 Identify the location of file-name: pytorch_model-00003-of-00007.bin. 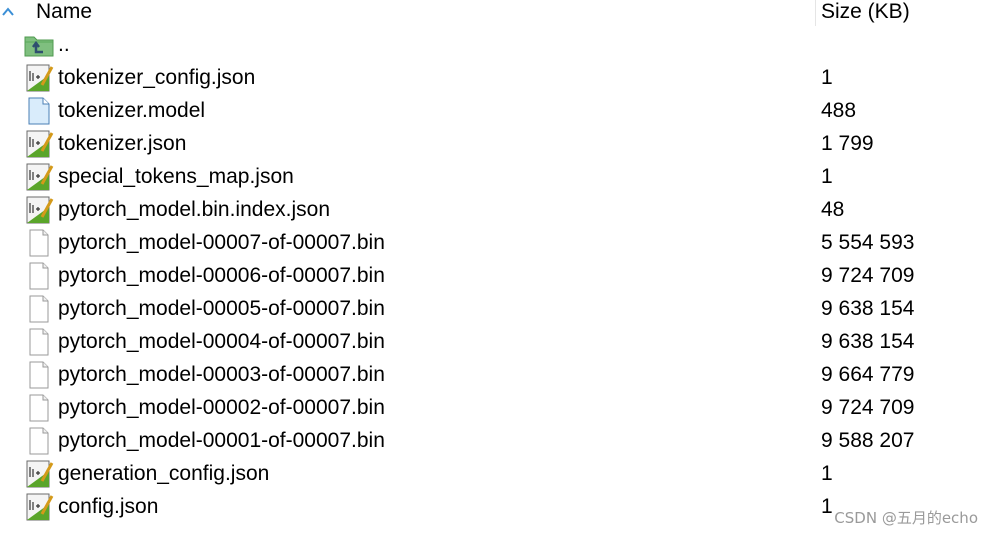
(221, 374).